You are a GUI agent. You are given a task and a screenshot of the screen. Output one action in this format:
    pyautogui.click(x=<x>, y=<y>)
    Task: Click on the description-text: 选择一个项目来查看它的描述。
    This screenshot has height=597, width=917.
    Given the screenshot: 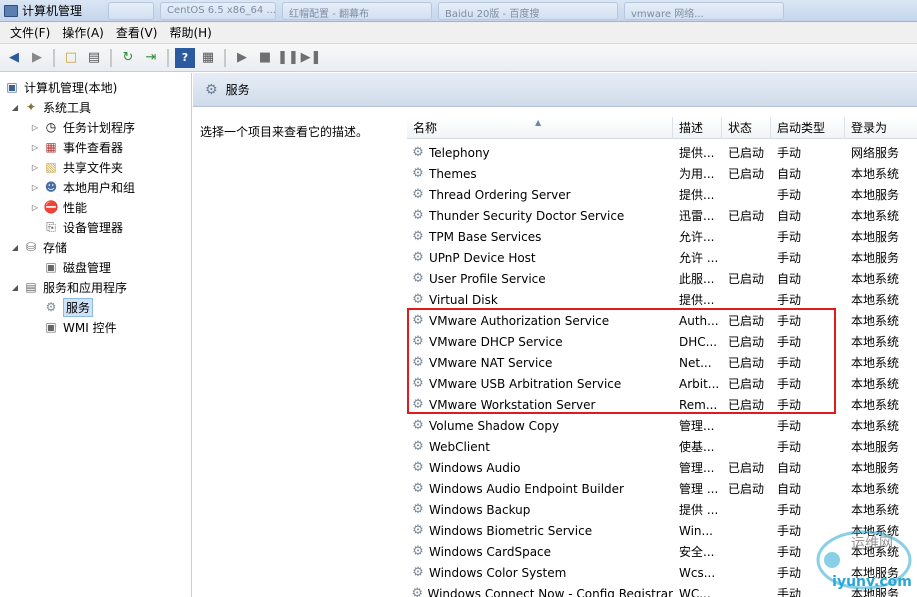 What is the action you would take?
    pyautogui.click(x=284, y=132)
    